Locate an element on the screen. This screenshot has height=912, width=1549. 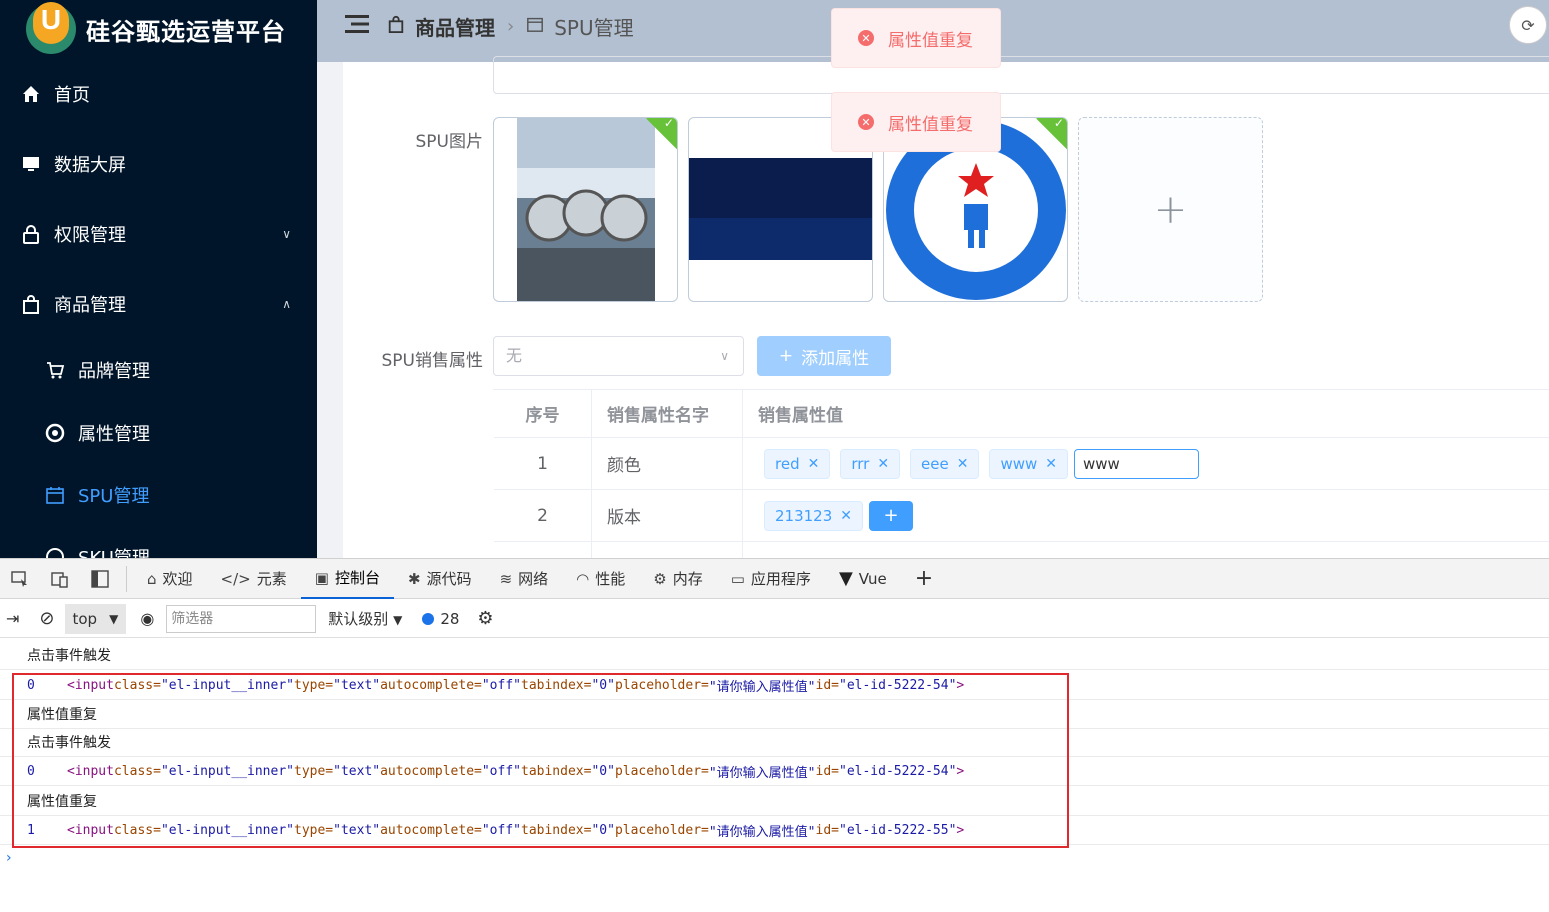
device-toolbar-icon is located at coordinates (60, 579).